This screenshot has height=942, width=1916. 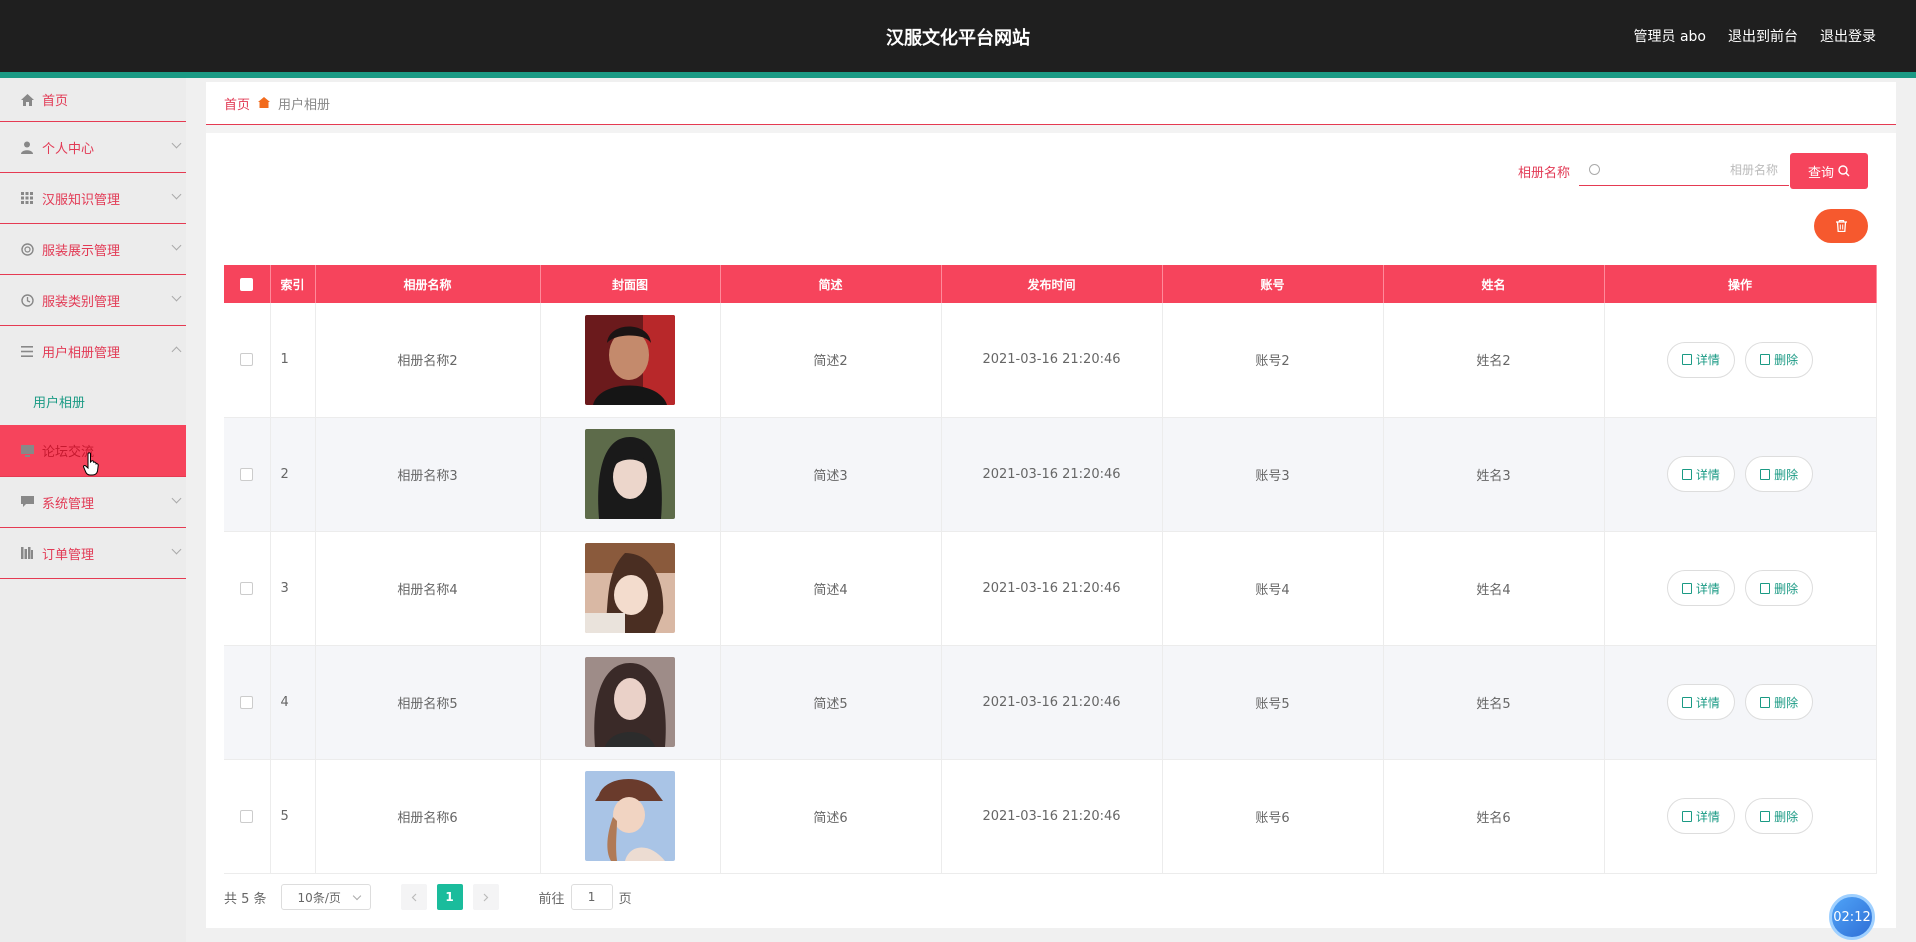 I want to click on sidebar-item-personal-center: 个人中心, so click(x=93, y=147).